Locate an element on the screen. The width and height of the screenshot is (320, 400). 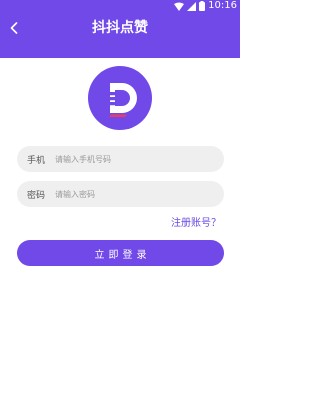
app-logo is located at coordinates (120, 98).